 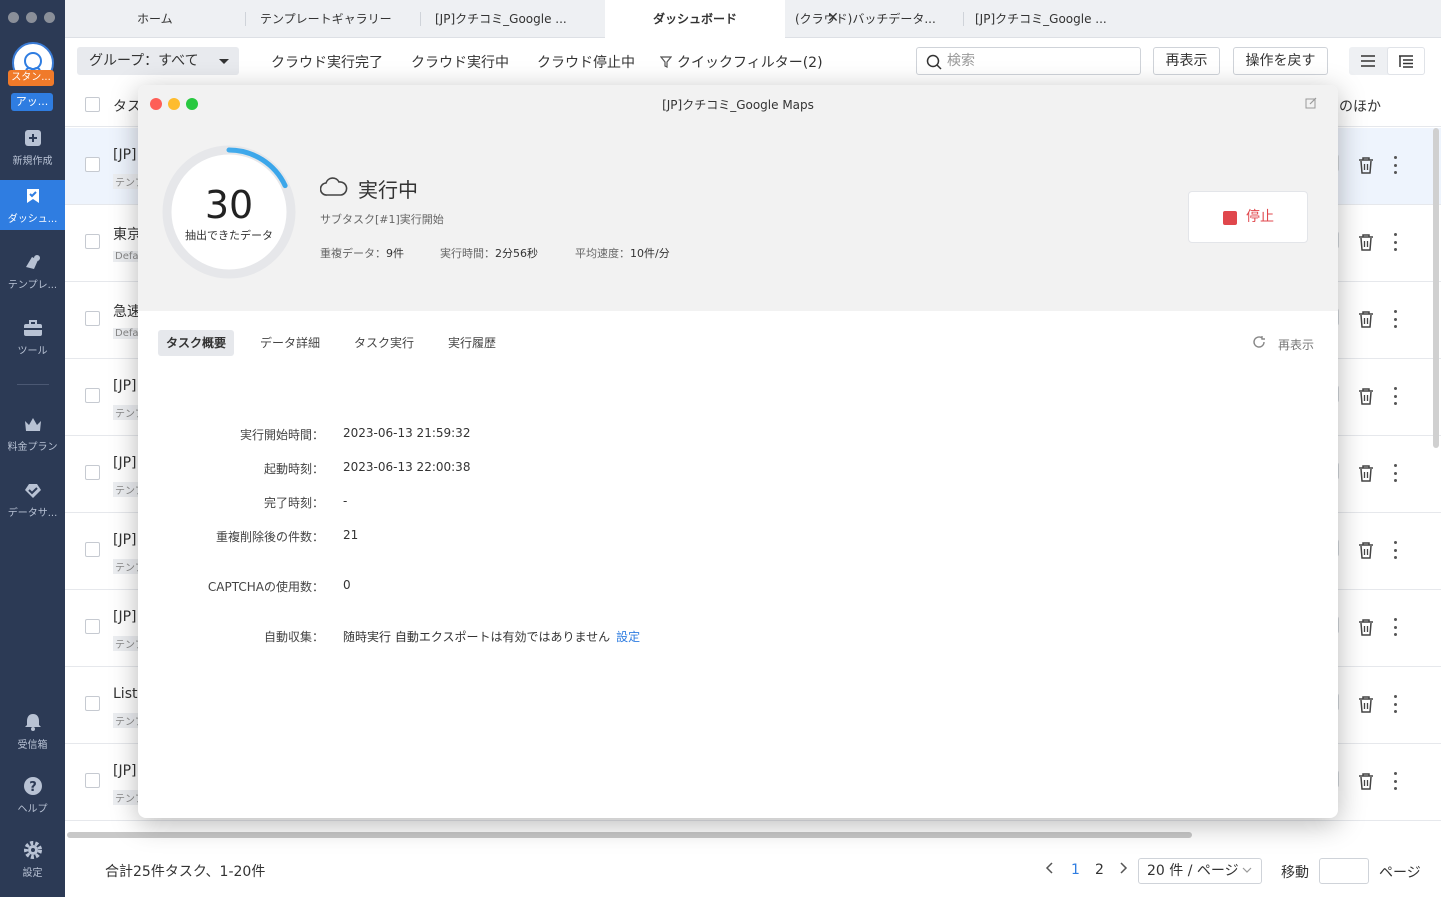 What do you see at coordinates (1295, 873) in the screenshot?
I see `jump-label: 移動` at bounding box center [1295, 873].